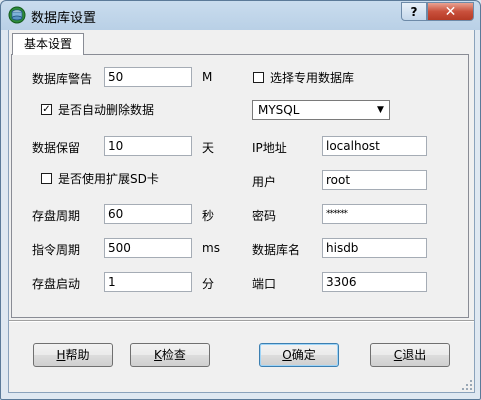 The height and width of the screenshot is (400, 481). I want to click on exit-button-label: 退出, so click(414, 355).